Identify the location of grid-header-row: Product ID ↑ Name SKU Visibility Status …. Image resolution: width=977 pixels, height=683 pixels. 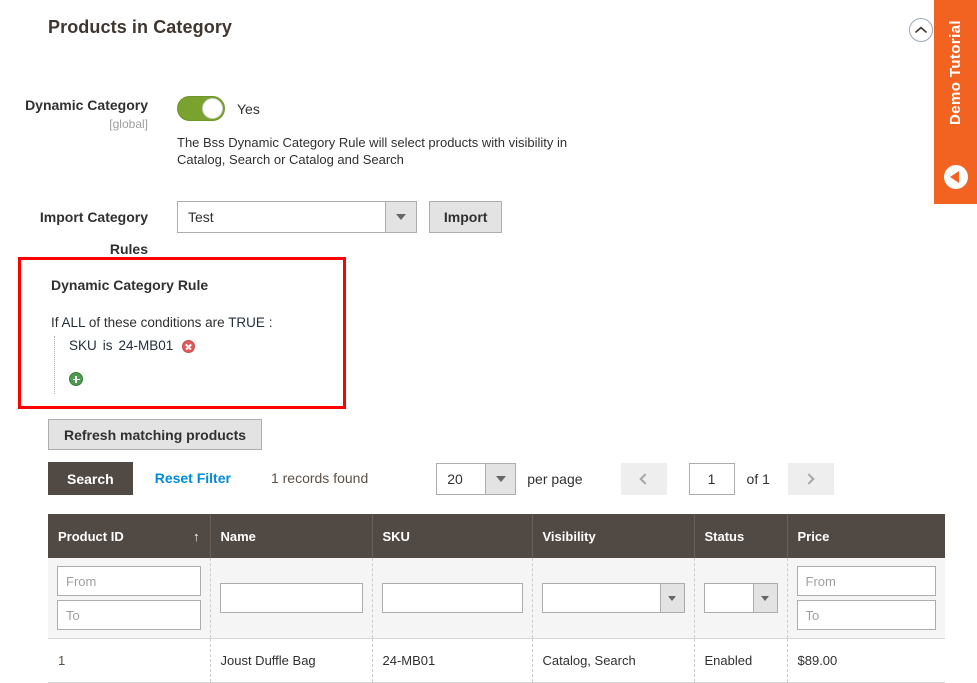
(496, 536).